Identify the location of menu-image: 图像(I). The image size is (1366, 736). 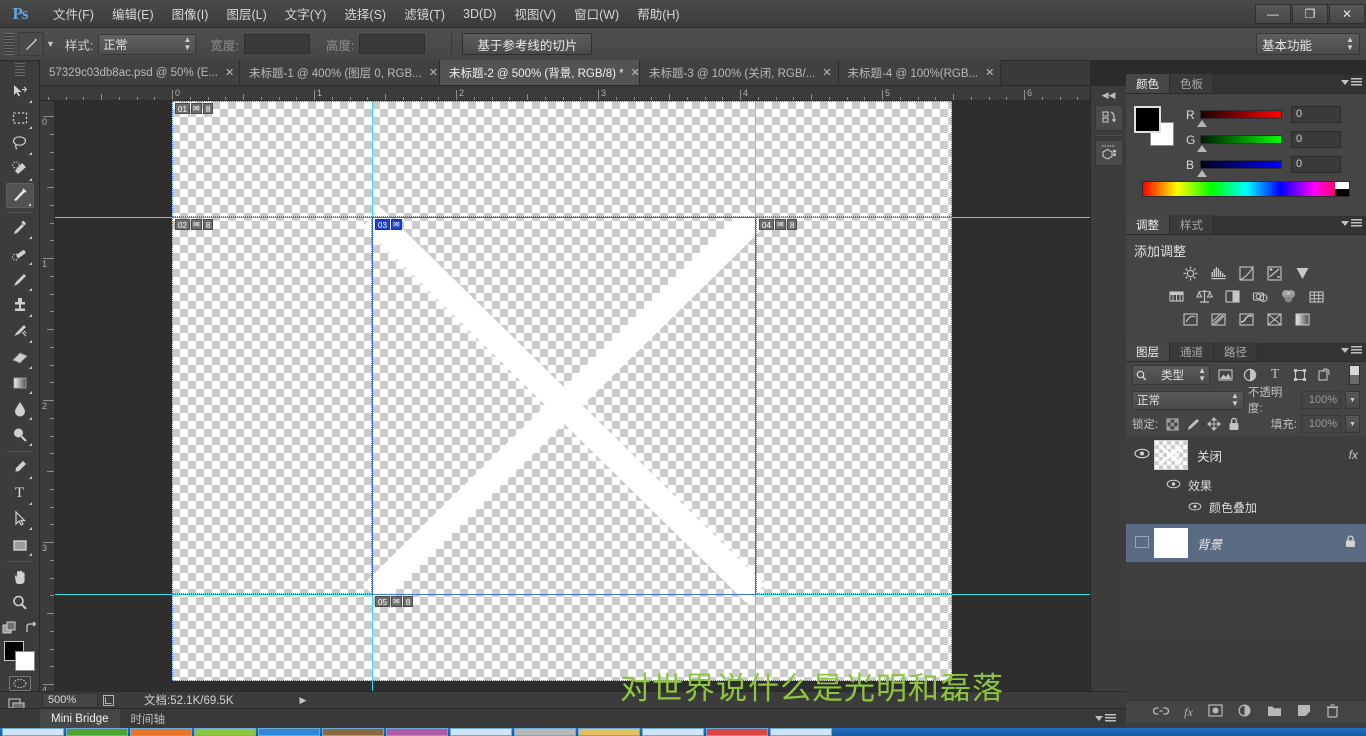
(190, 13).